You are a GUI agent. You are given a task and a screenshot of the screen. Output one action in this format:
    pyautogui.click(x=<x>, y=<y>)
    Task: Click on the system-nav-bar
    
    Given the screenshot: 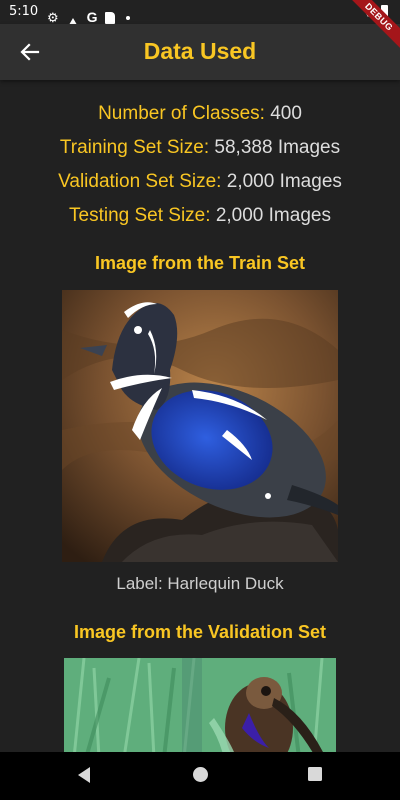 What is the action you would take?
    pyautogui.click(x=200, y=776)
    